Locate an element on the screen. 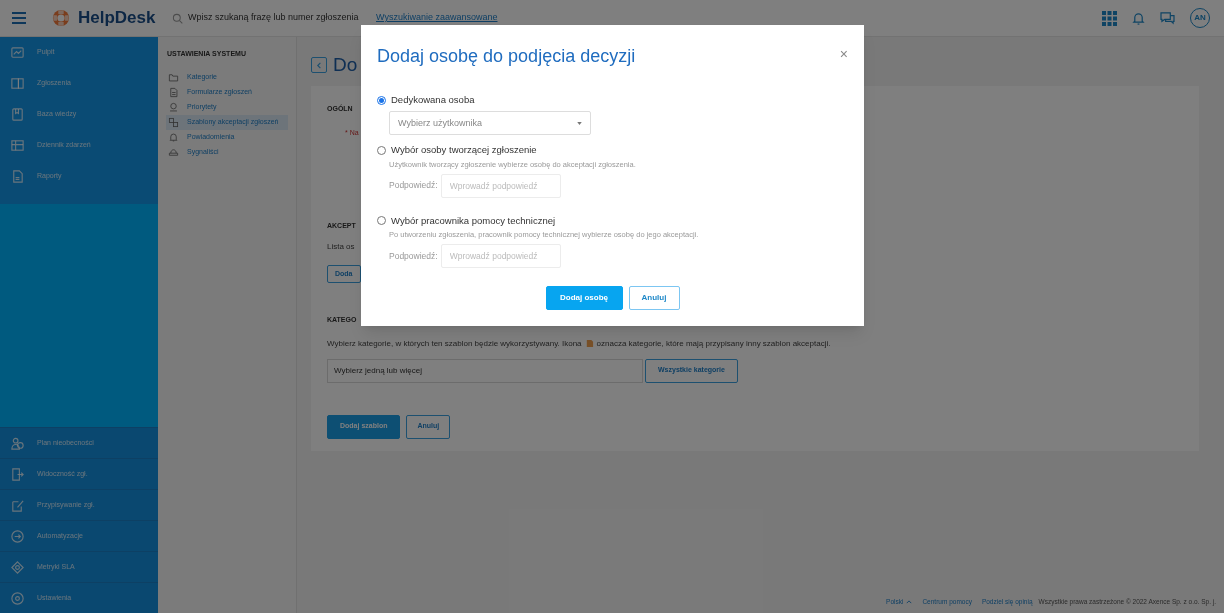 The height and width of the screenshot is (613, 1224). folder-icon is located at coordinates (173, 77).